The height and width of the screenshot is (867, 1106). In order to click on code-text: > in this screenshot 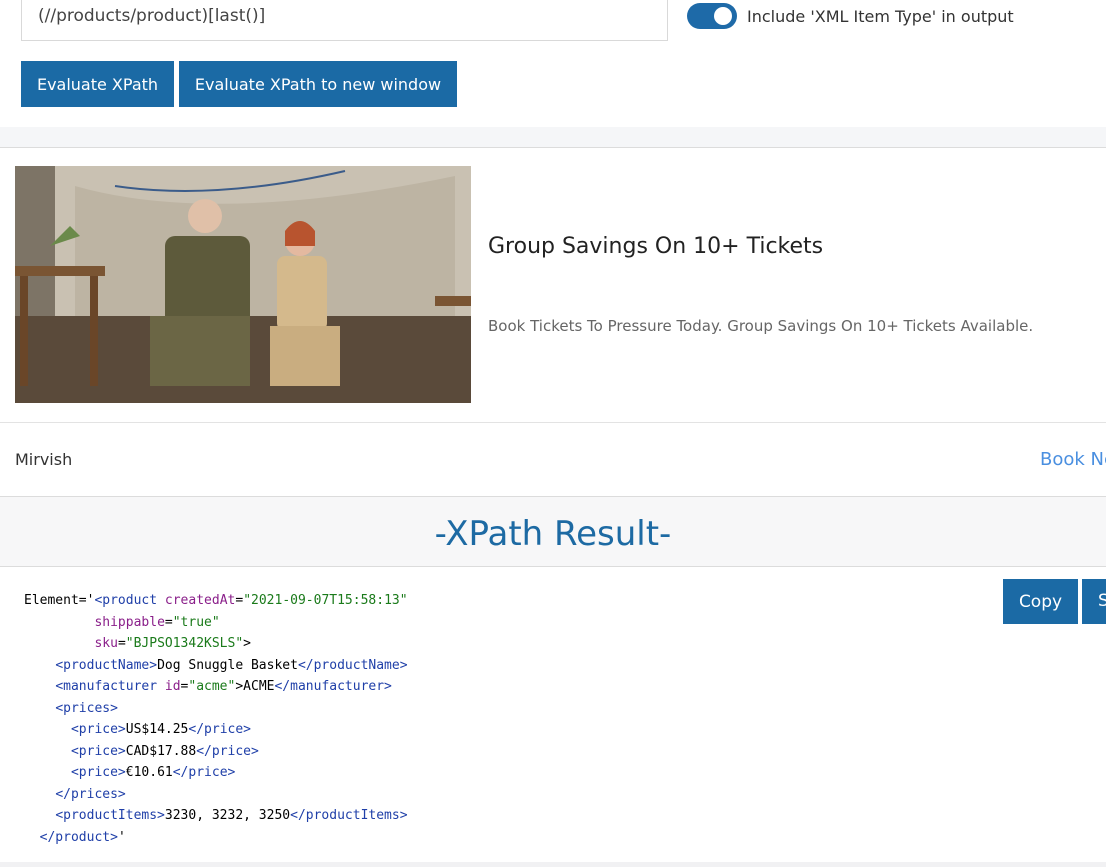, I will do `click(247, 643)`.